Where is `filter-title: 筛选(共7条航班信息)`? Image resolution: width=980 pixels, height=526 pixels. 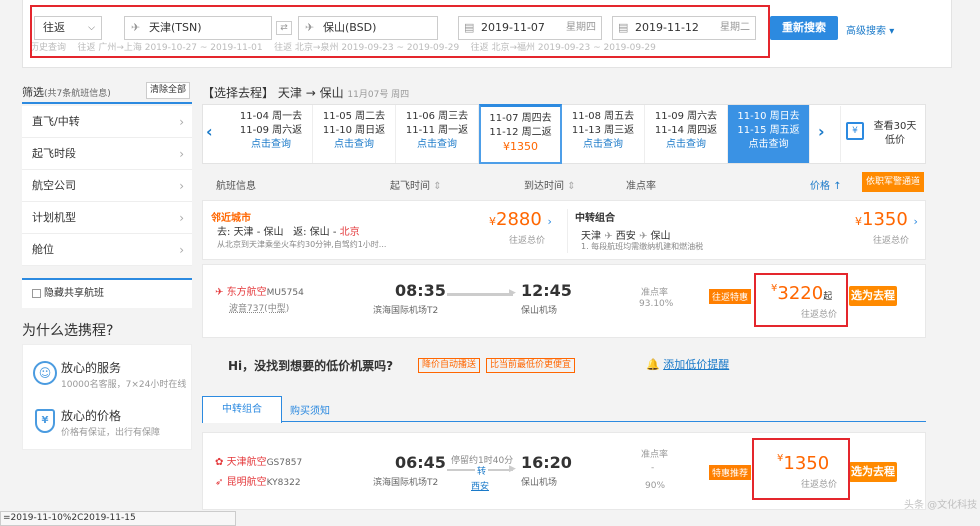
filter-title: 筛选(共7条航班信息) is located at coordinates (66, 92).